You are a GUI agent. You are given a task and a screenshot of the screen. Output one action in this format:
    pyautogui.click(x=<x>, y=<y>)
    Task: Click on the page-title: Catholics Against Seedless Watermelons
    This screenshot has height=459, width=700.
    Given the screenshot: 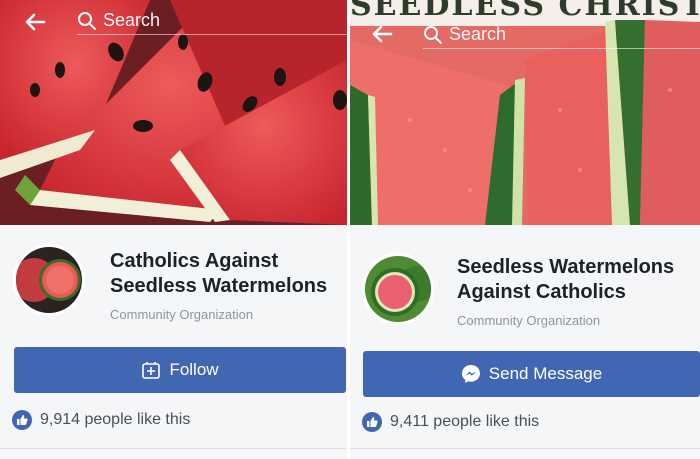 What is the action you would take?
    pyautogui.click(x=228, y=274)
    